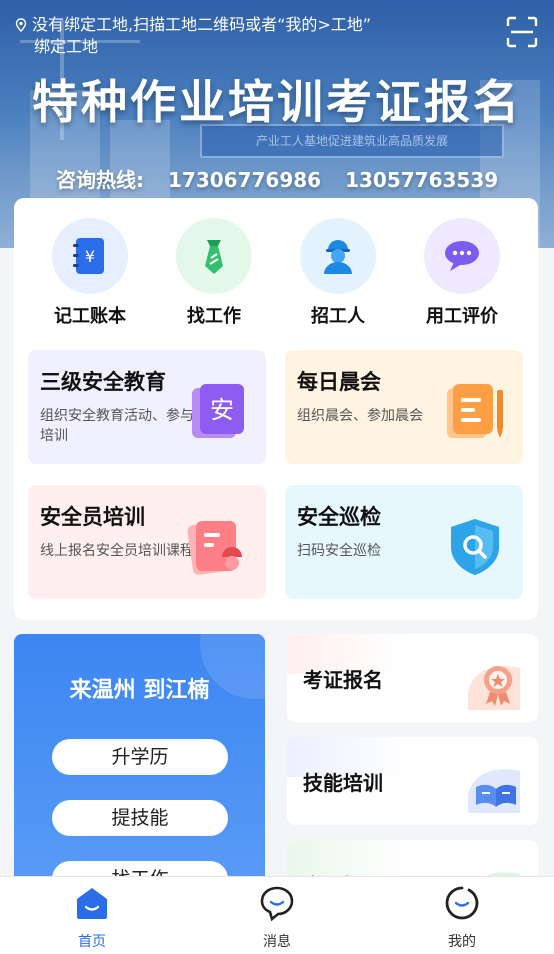  What do you see at coordinates (421, 180) in the screenshot?
I see `hotline-number-2: 13057763539` at bounding box center [421, 180].